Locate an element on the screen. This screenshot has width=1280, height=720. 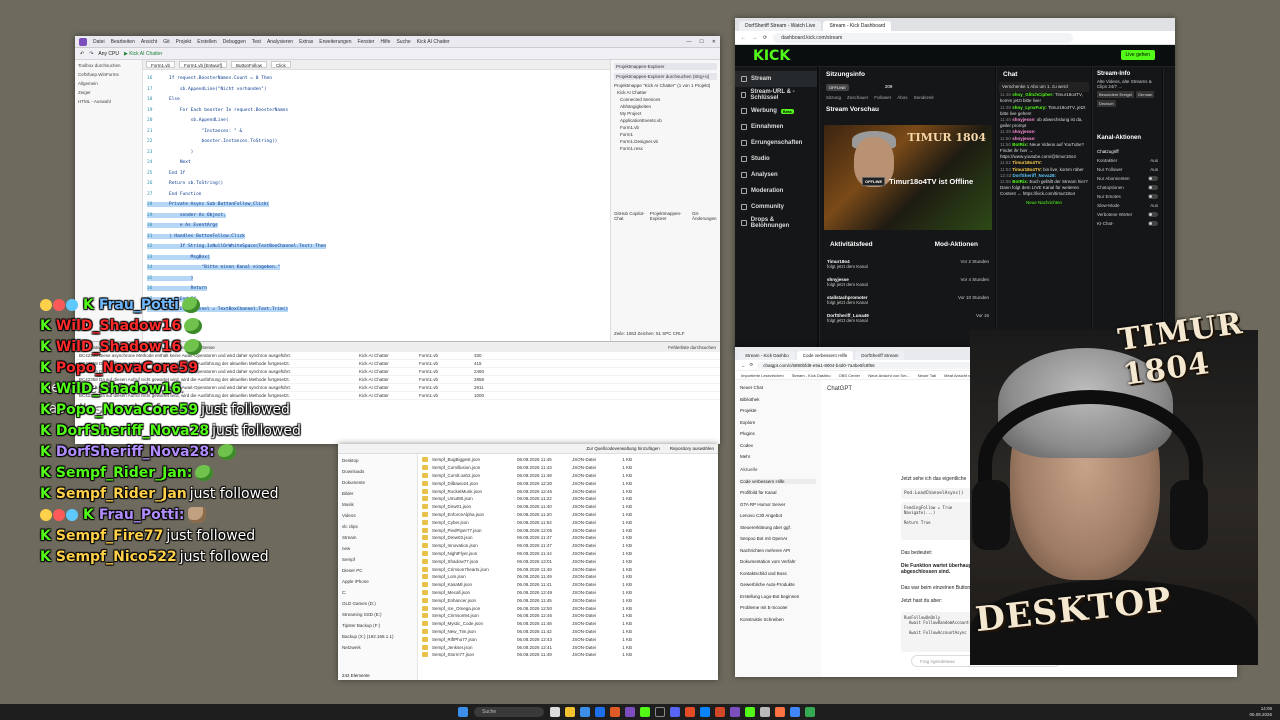
member-dropdown: ButtonFollow is located at coordinates (249, 64).